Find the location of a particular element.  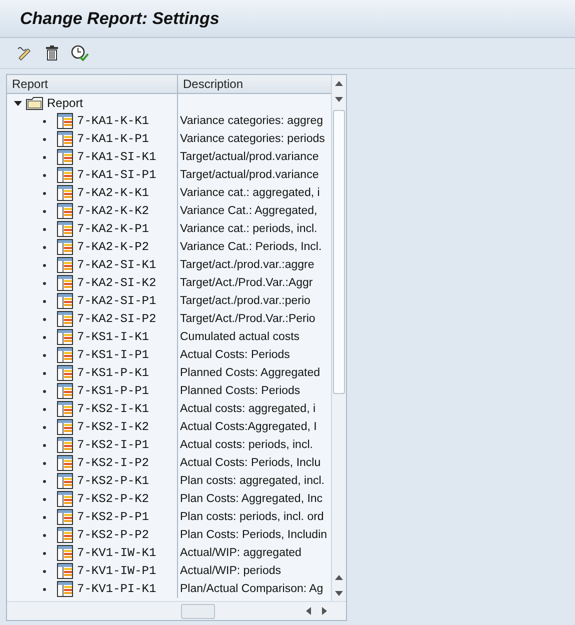

table-cell-text: Target/Act./Prod.Var.:Aggr is located at coordinates (246, 283).